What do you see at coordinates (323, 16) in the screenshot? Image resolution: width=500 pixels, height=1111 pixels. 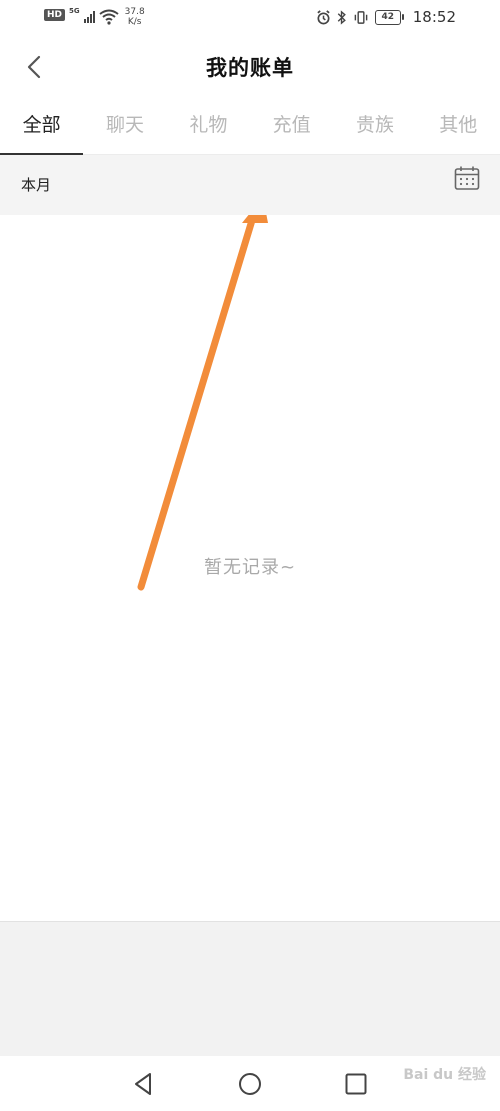 I see `alarm-icon` at bounding box center [323, 16].